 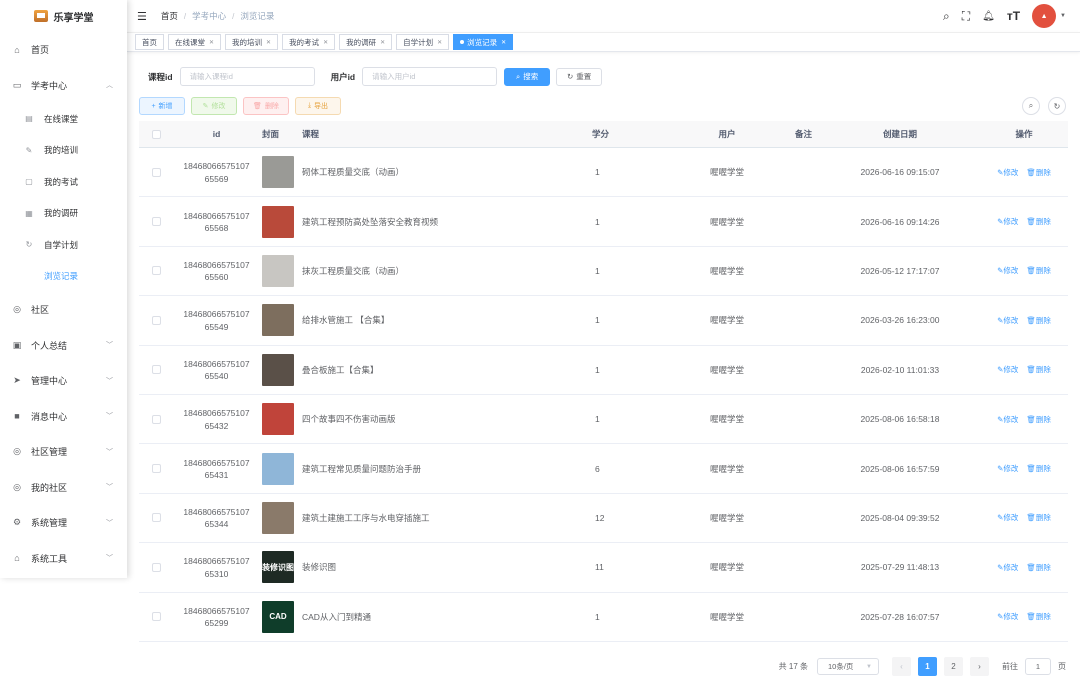 What do you see at coordinates (901, 666) in the screenshot?
I see `prev-page-button: ‹` at bounding box center [901, 666].